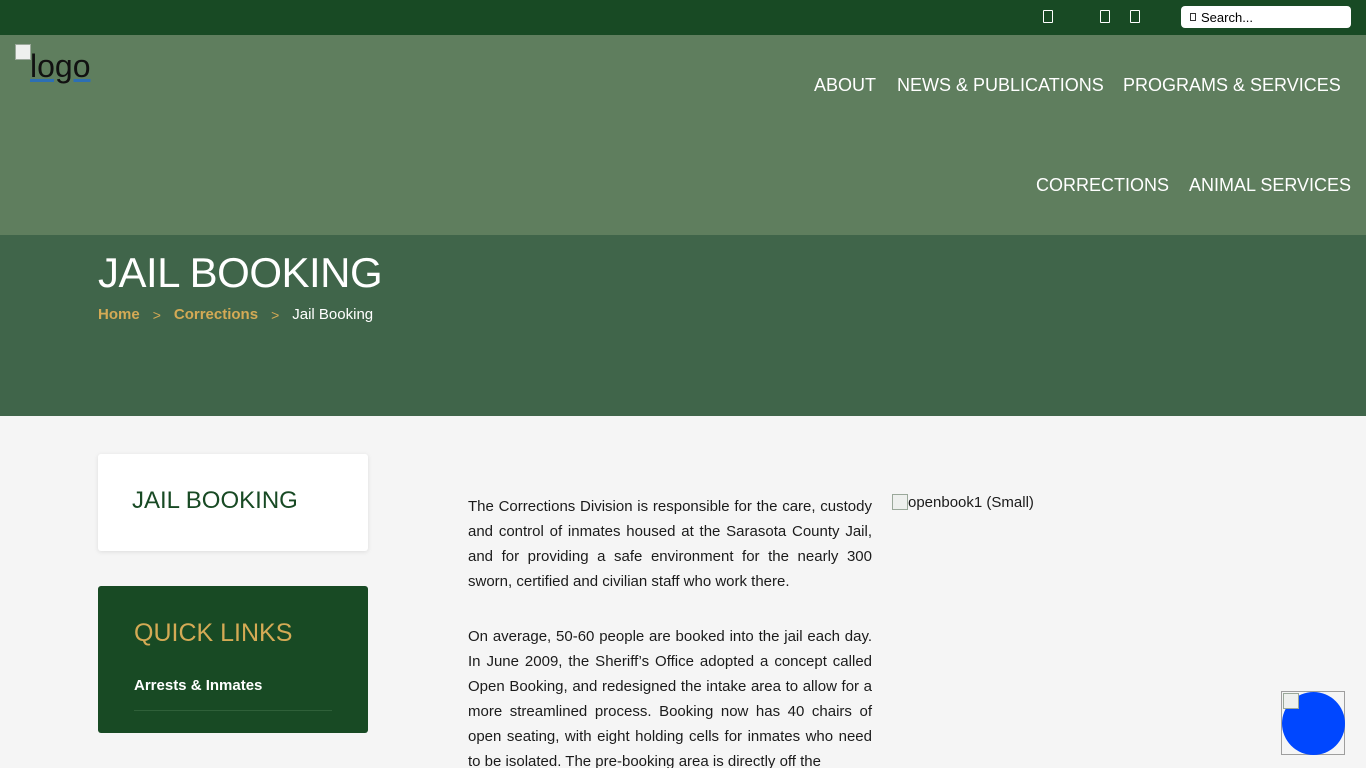 This screenshot has width=1366, height=768. Describe the element at coordinates (213, 633) in the screenshot. I see `quick-links-title: QUICK LINKS` at that location.